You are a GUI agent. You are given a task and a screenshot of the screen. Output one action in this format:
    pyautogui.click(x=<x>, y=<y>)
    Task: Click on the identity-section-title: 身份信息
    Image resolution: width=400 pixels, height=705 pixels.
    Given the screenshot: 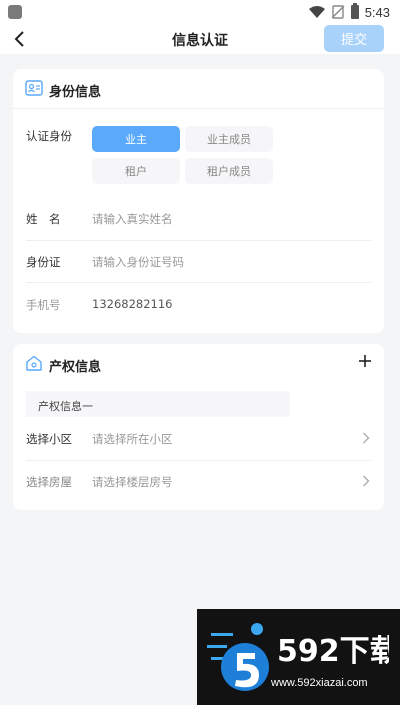 What is the action you would take?
    pyautogui.click(x=75, y=92)
    